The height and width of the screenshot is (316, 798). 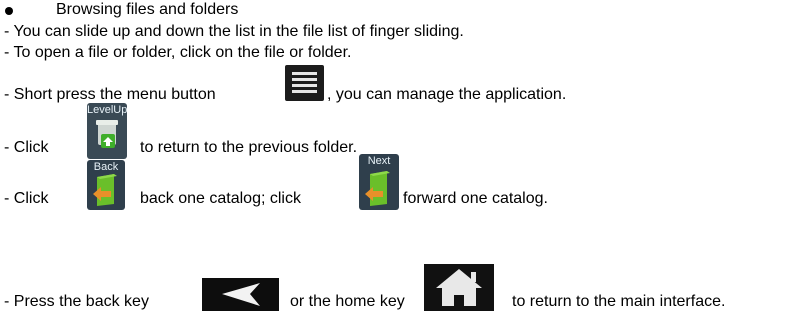 What do you see at coordinates (220, 198) in the screenshot?
I see `backnext-line-middle: back one catalog; click` at bounding box center [220, 198].